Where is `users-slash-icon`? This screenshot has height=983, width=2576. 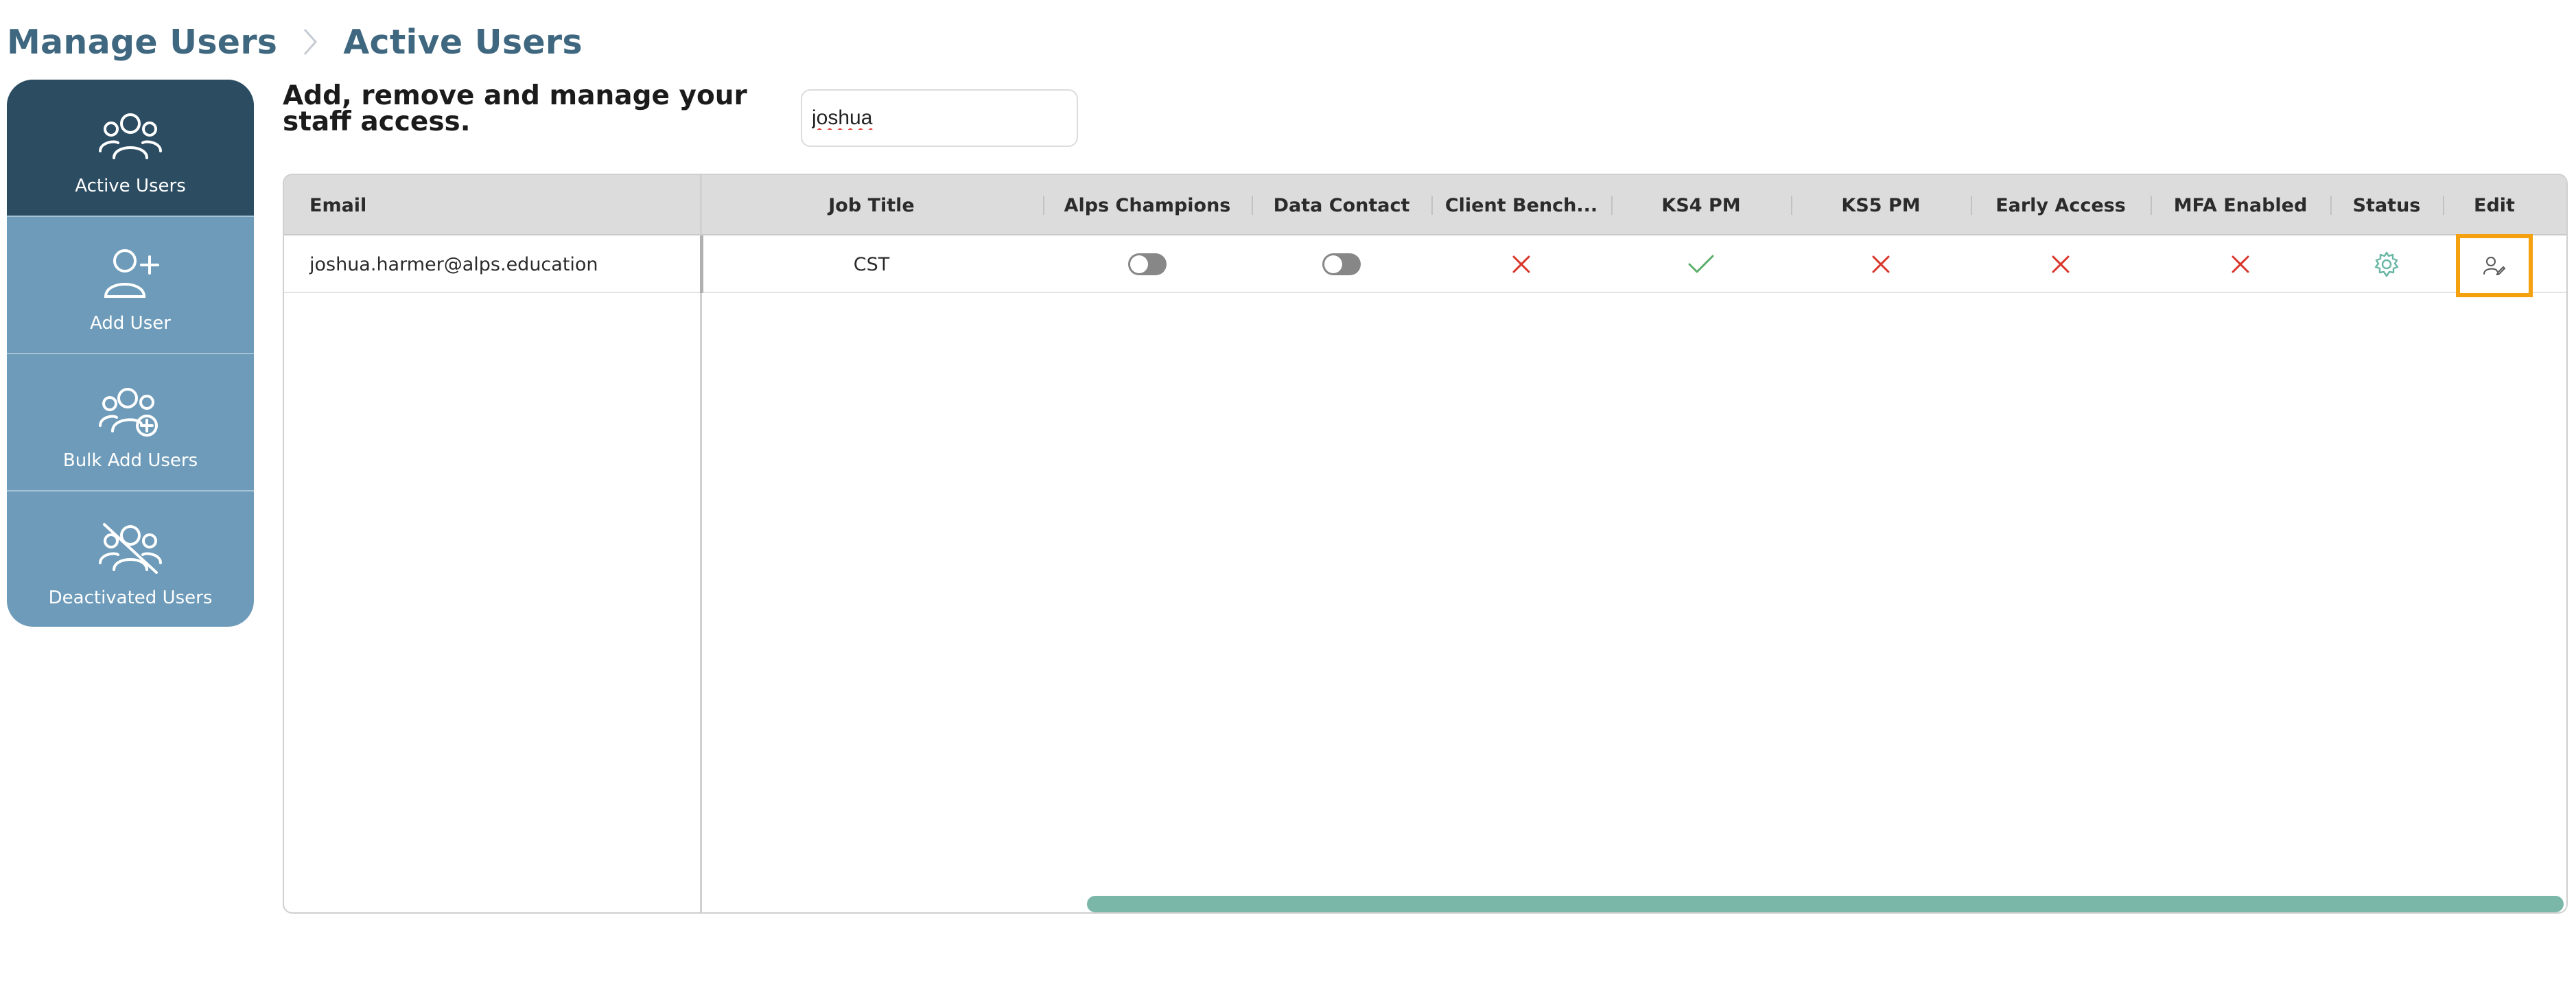
users-slash-icon is located at coordinates (130, 548).